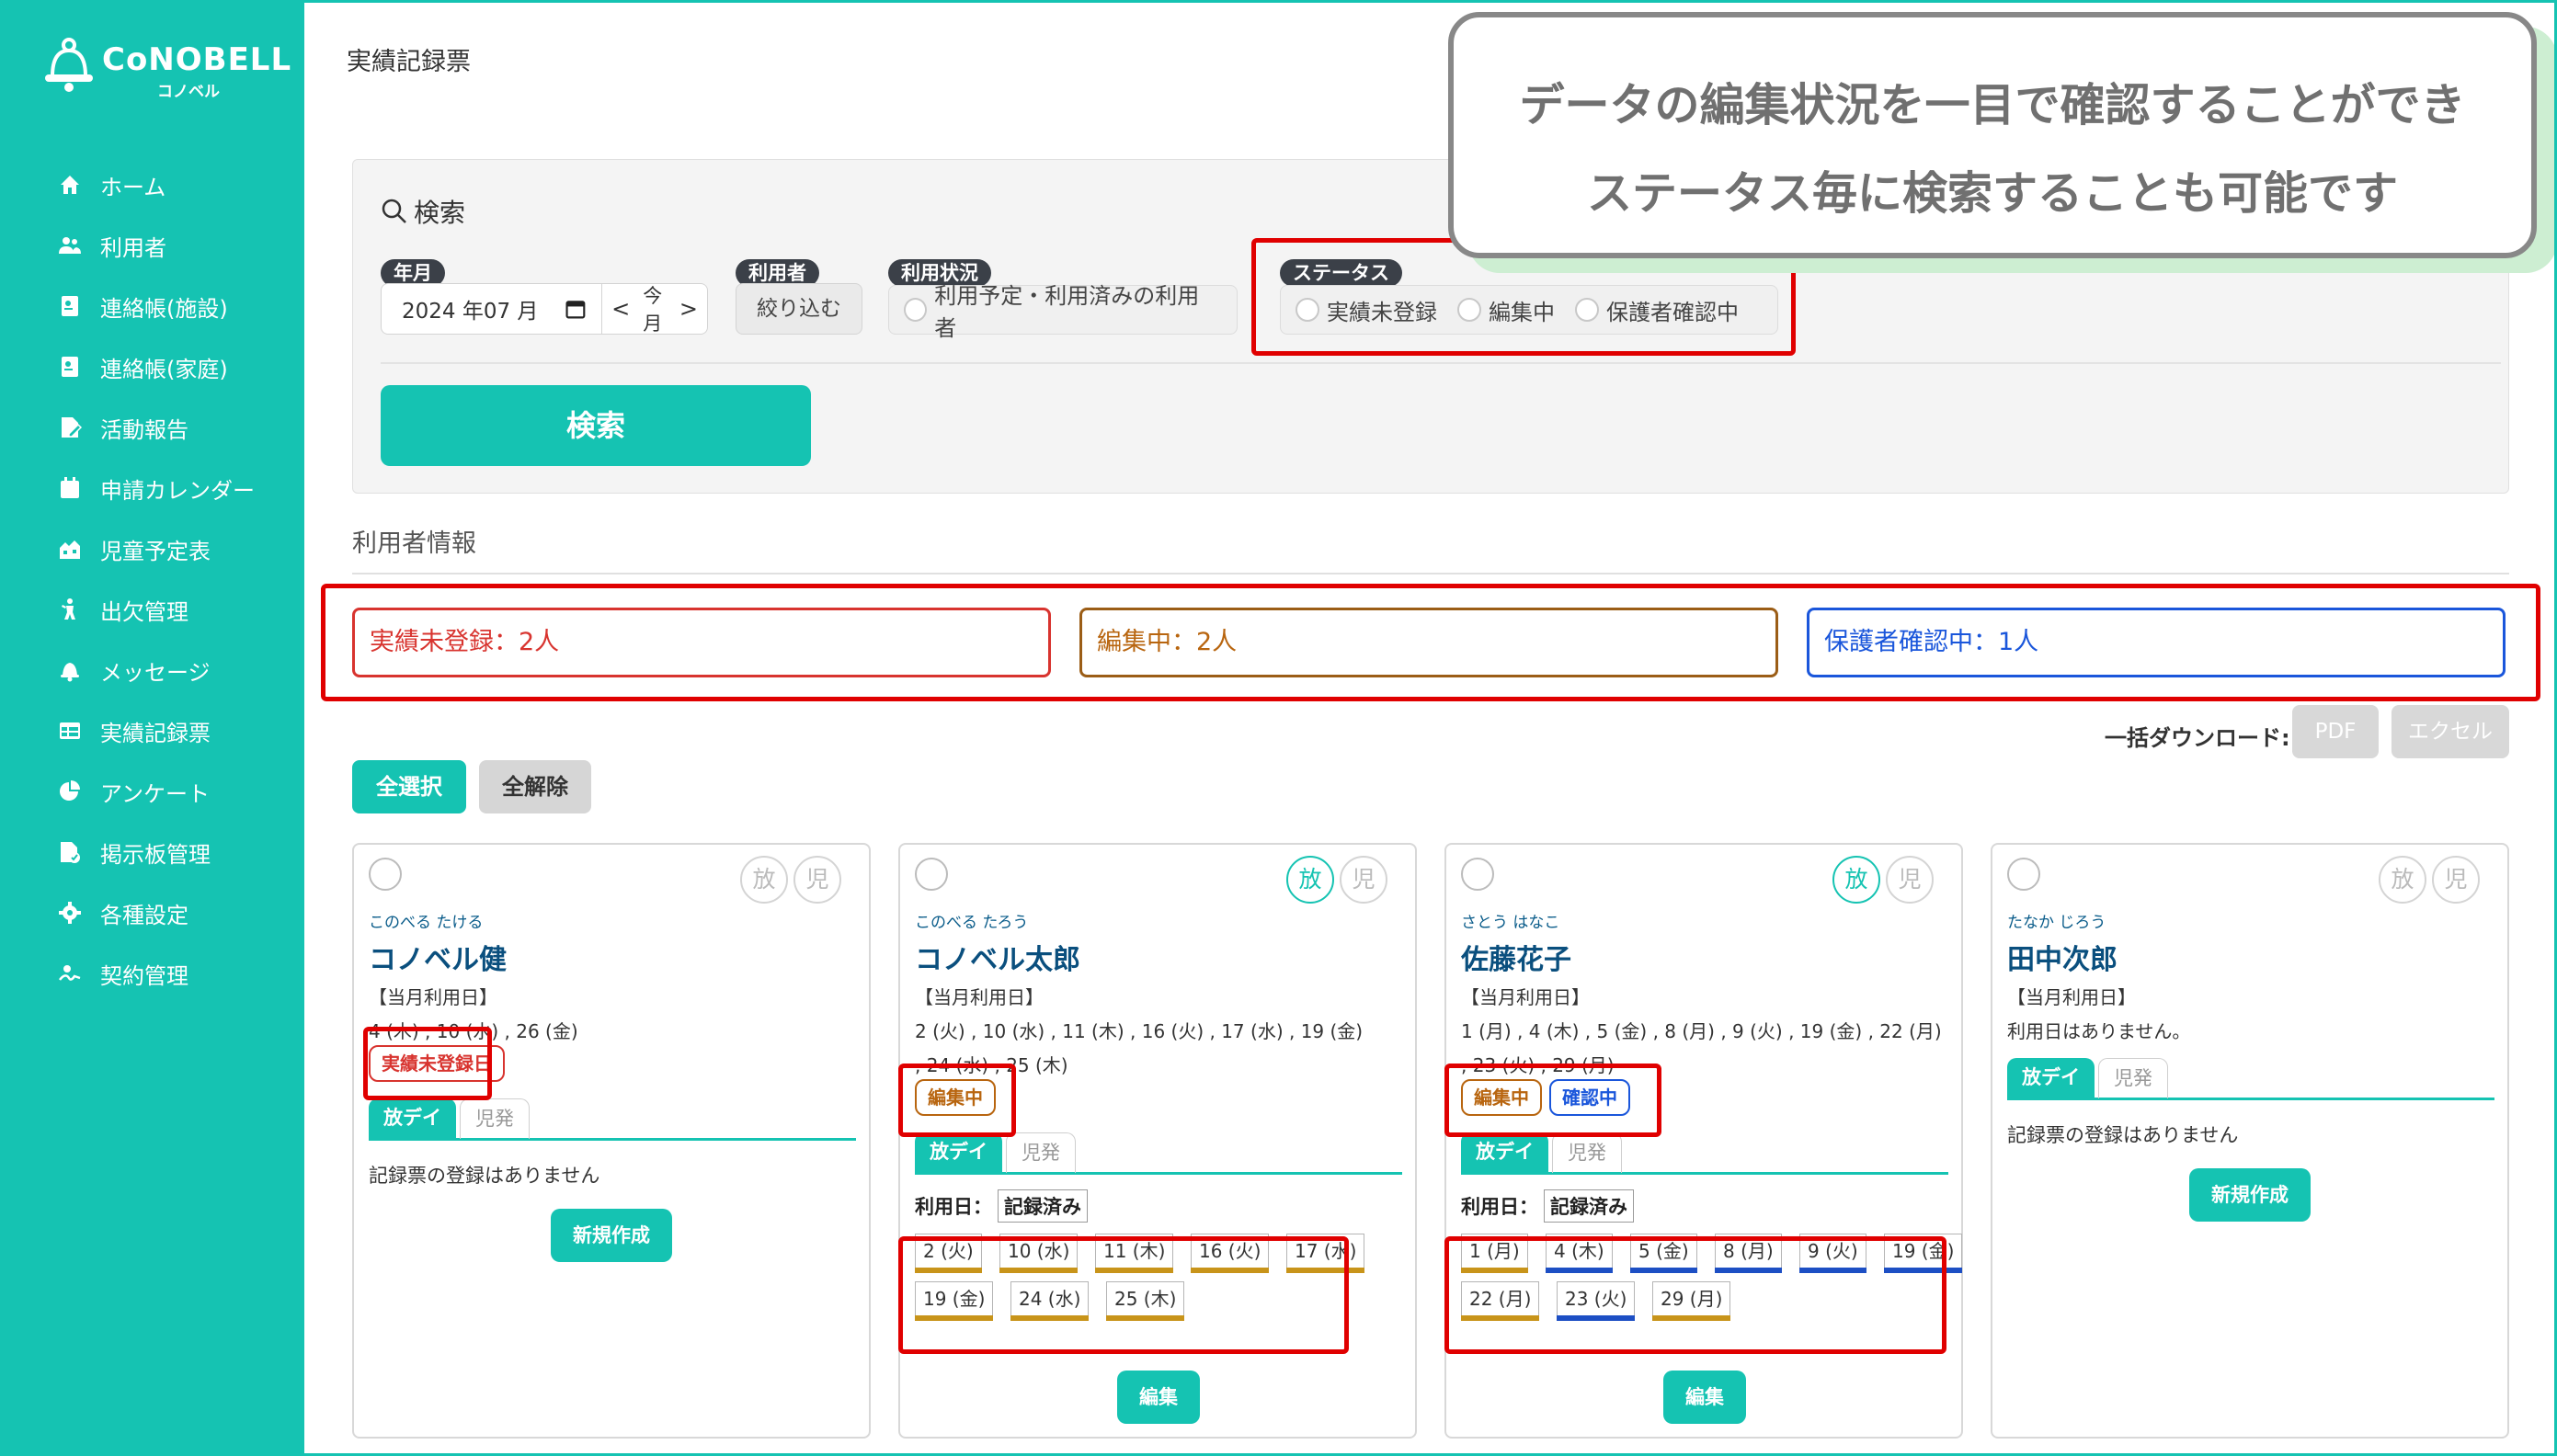  What do you see at coordinates (473, 308) in the screenshot?
I see `month-input: 2024 年07 月` at bounding box center [473, 308].